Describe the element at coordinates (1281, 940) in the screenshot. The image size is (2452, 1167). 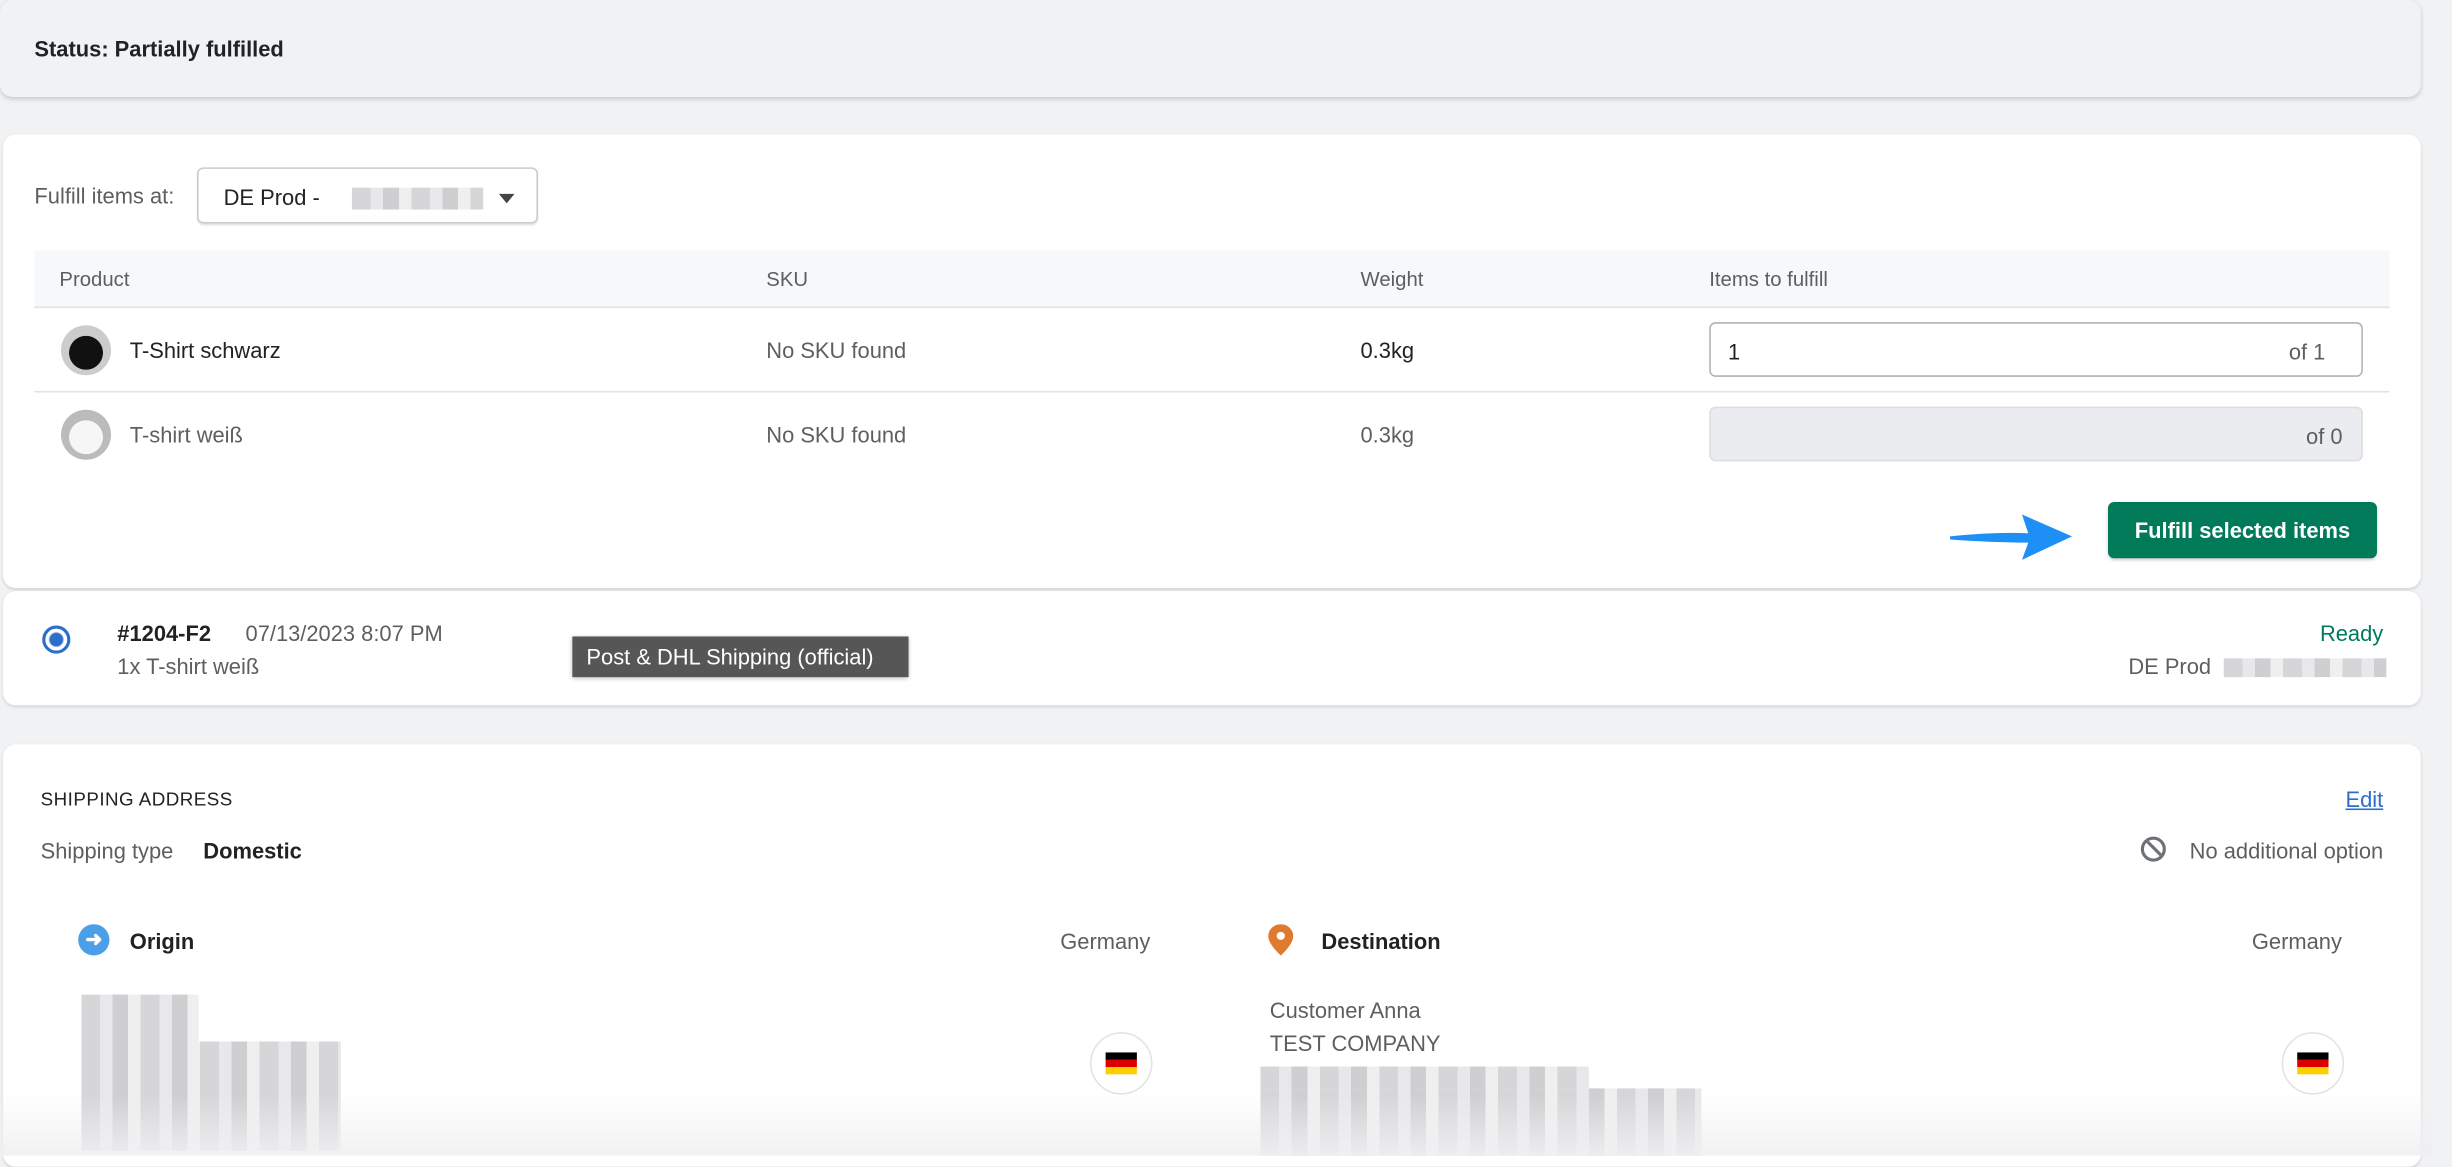
I see `location-pin-icon` at that location.